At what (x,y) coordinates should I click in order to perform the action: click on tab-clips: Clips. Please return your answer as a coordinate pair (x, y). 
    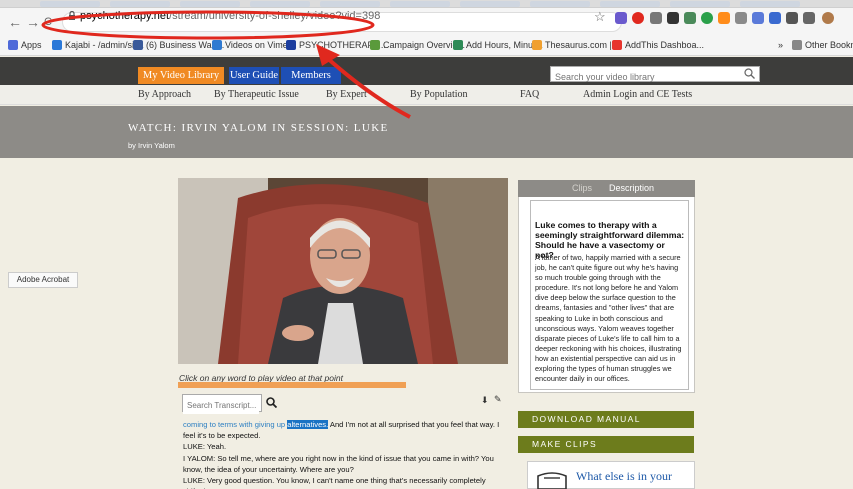
    Looking at the image, I should click on (582, 188).